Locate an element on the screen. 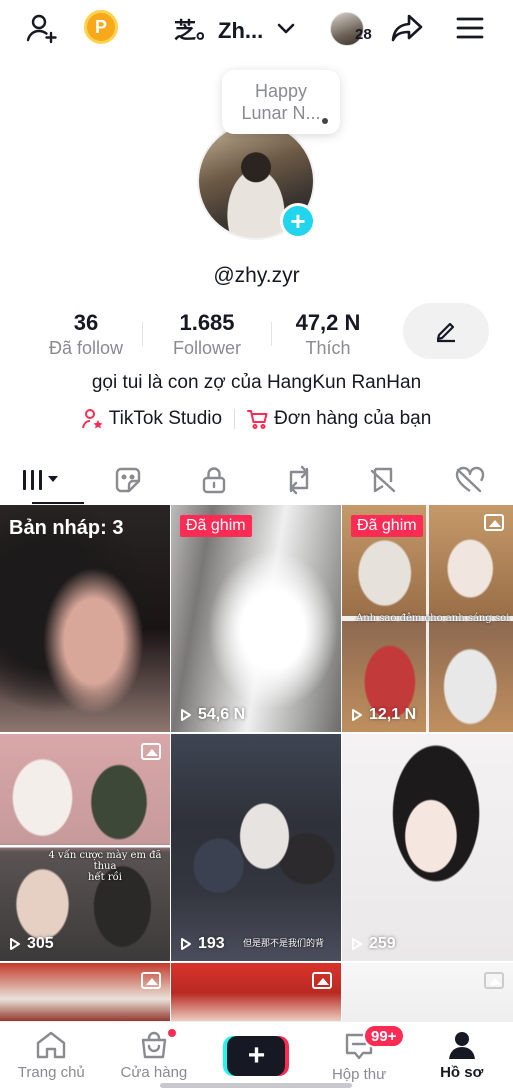 This screenshot has width=513, height=1091. note-dot is located at coordinates (325, 121).